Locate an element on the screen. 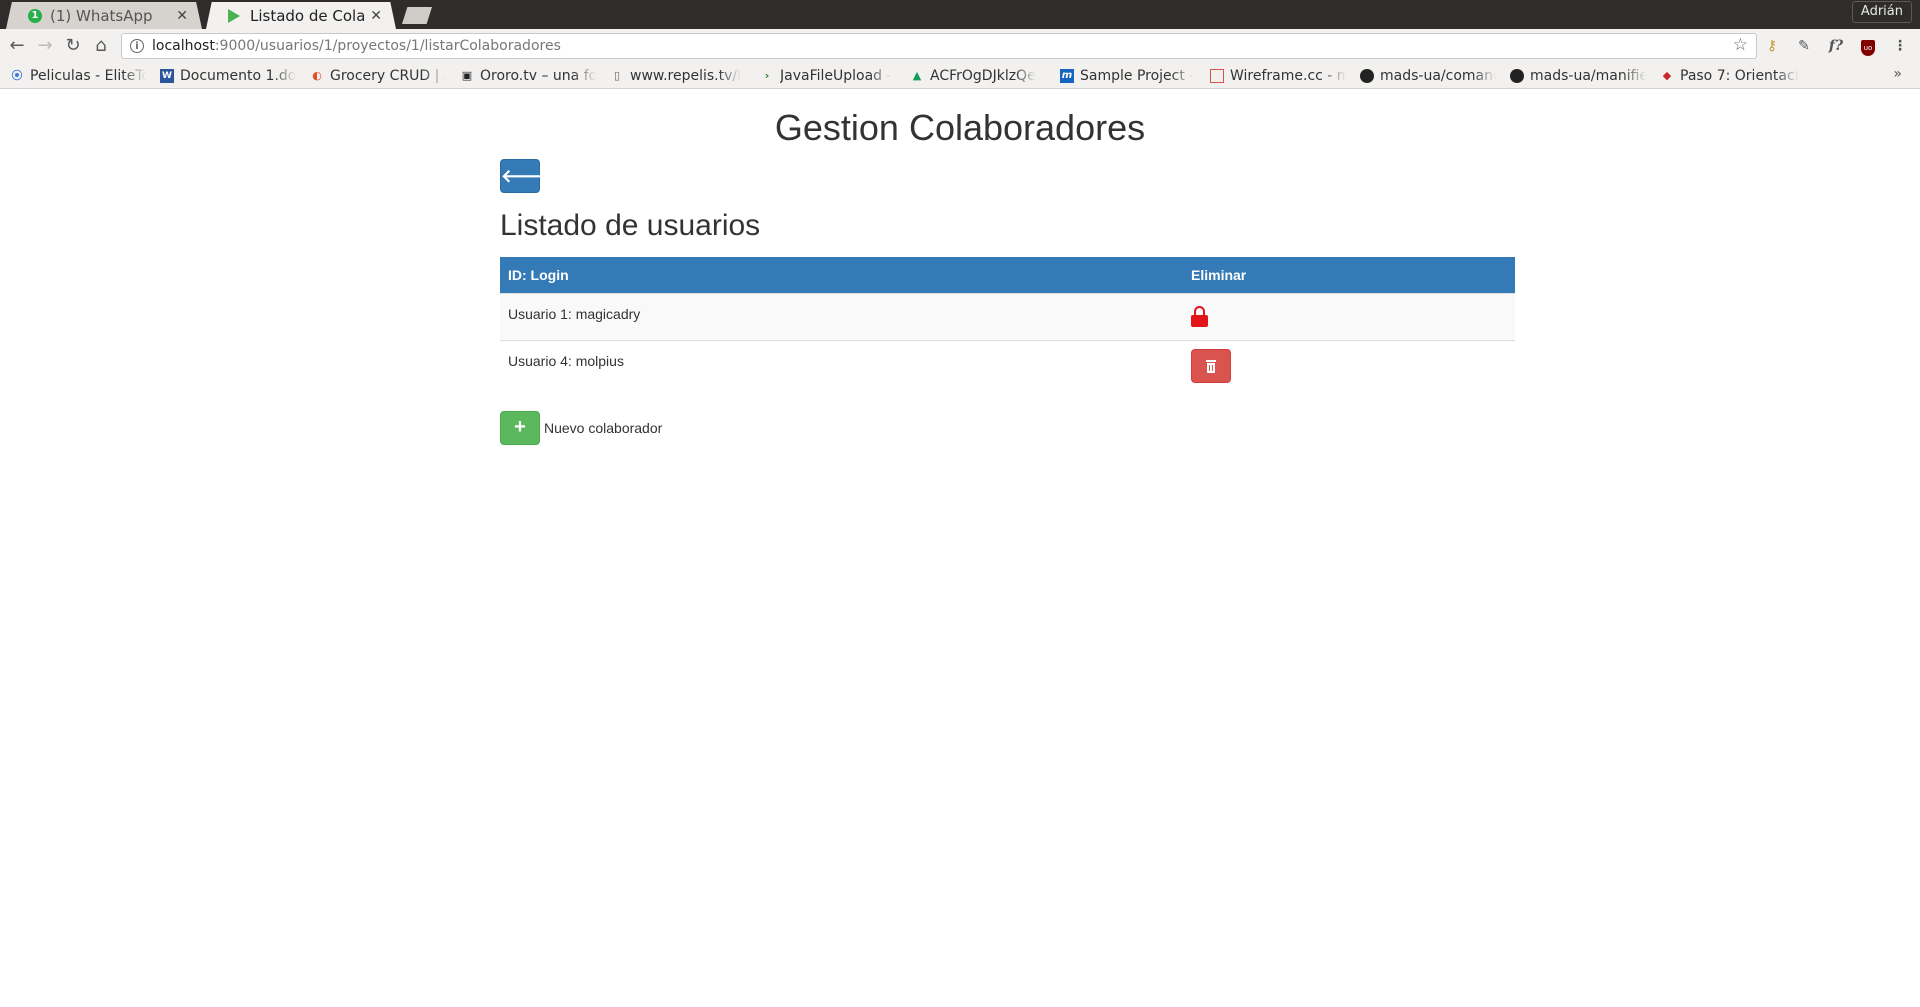  bookmark-item: mads-ua/comanc is located at coordinates (1428, 76).